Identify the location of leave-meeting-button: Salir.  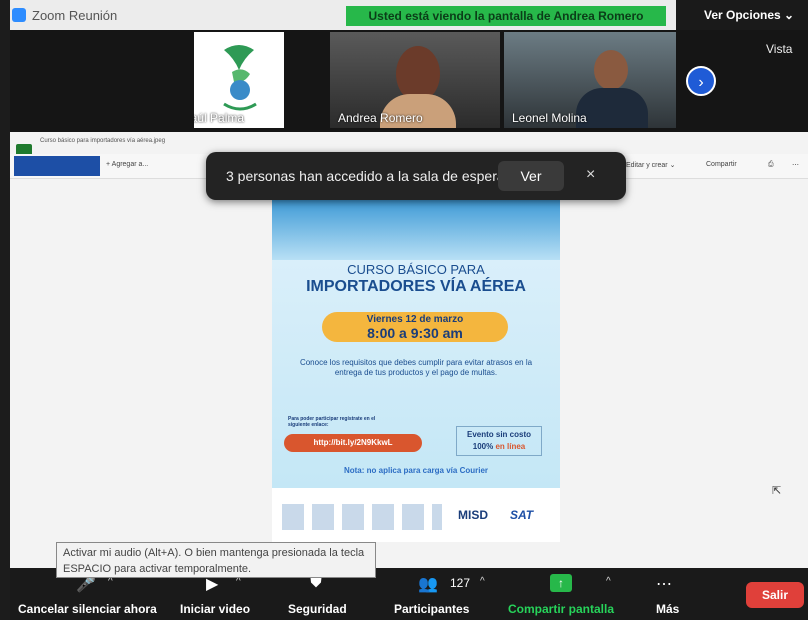
(775, 595).